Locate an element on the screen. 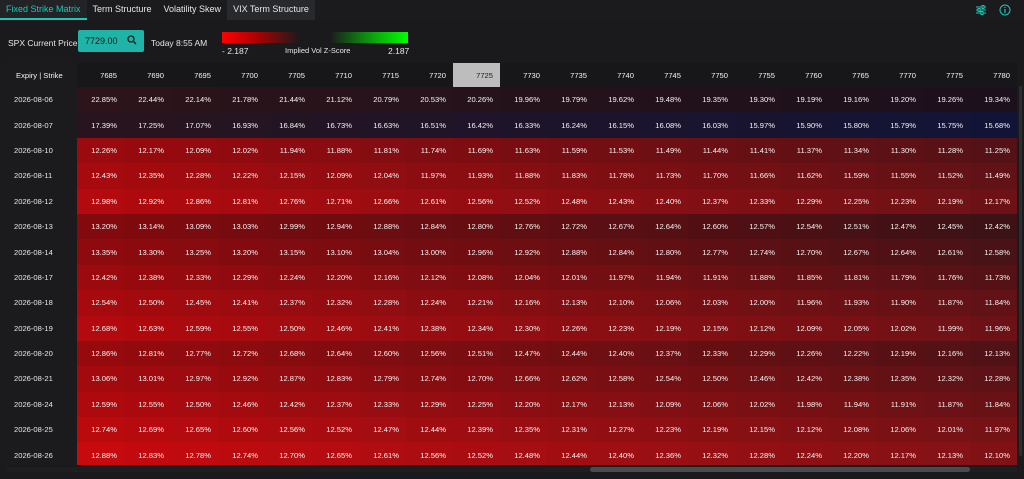 The image size is (1024, 479). vol-cell: 12.34% is located at coordinates (476, 328).